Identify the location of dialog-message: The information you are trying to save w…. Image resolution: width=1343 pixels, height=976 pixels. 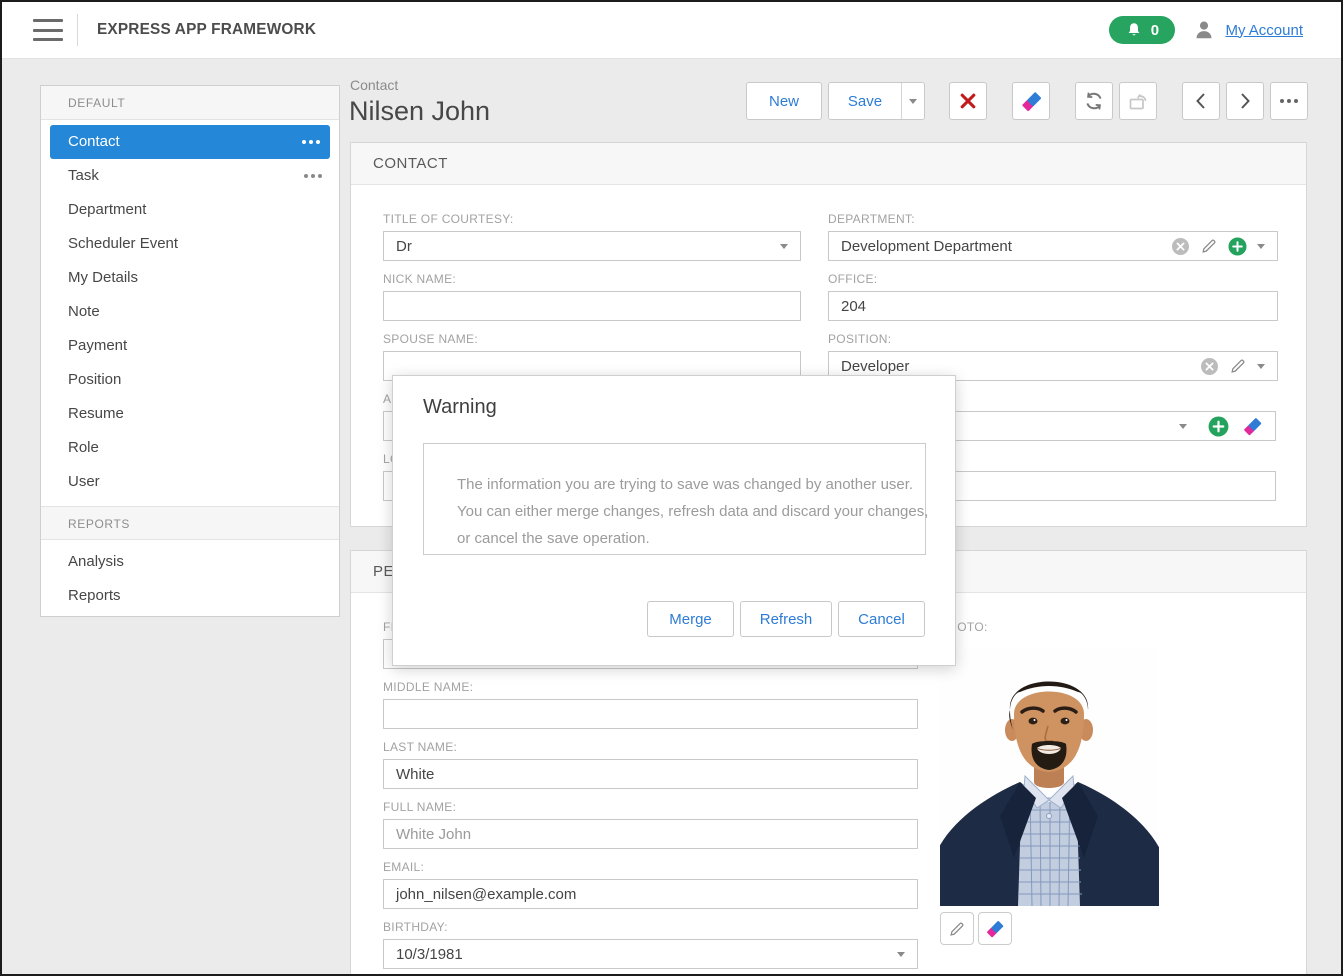
(676, 499).